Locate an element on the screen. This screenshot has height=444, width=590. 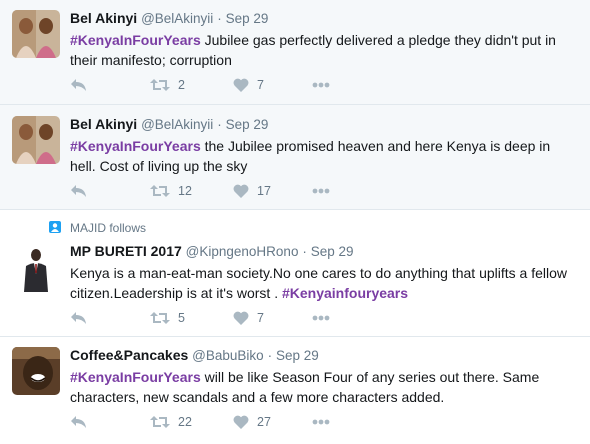
like-button: 27 is located at coordinates (252, 422).